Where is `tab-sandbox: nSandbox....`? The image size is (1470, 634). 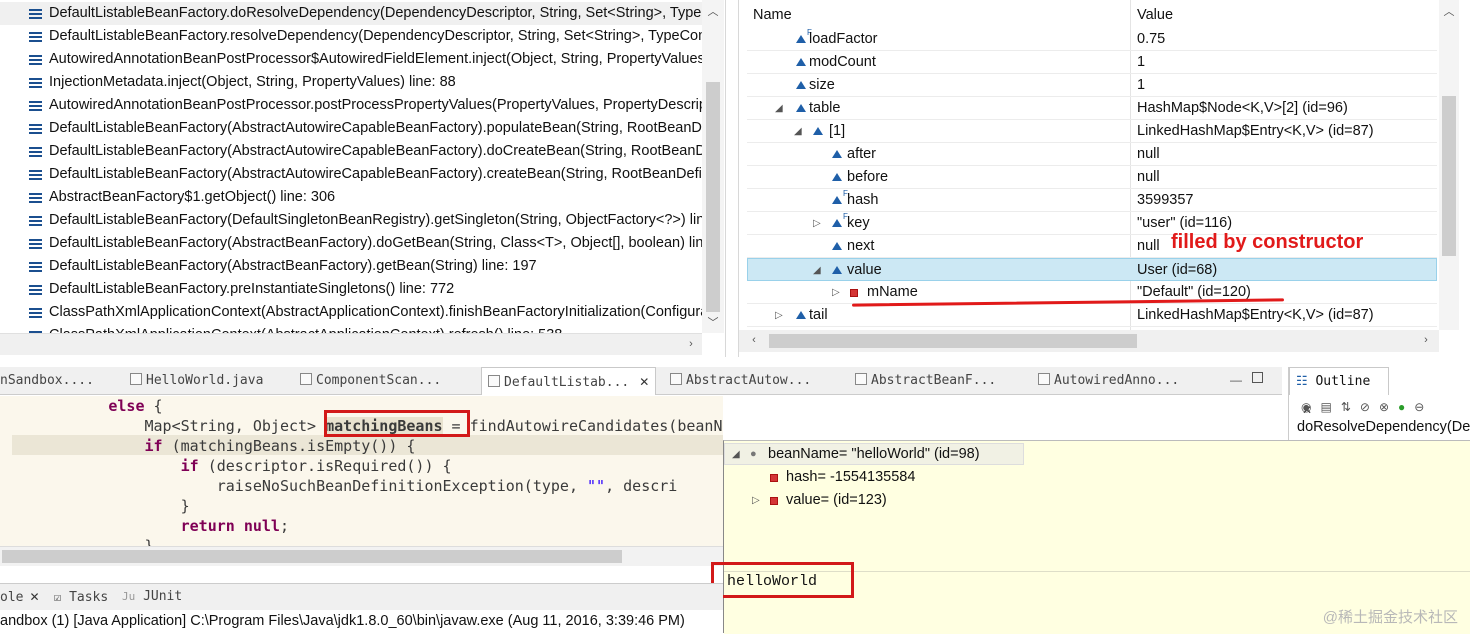
tab-sandbox: nSandbox.... is located at coordinates (47, 381).